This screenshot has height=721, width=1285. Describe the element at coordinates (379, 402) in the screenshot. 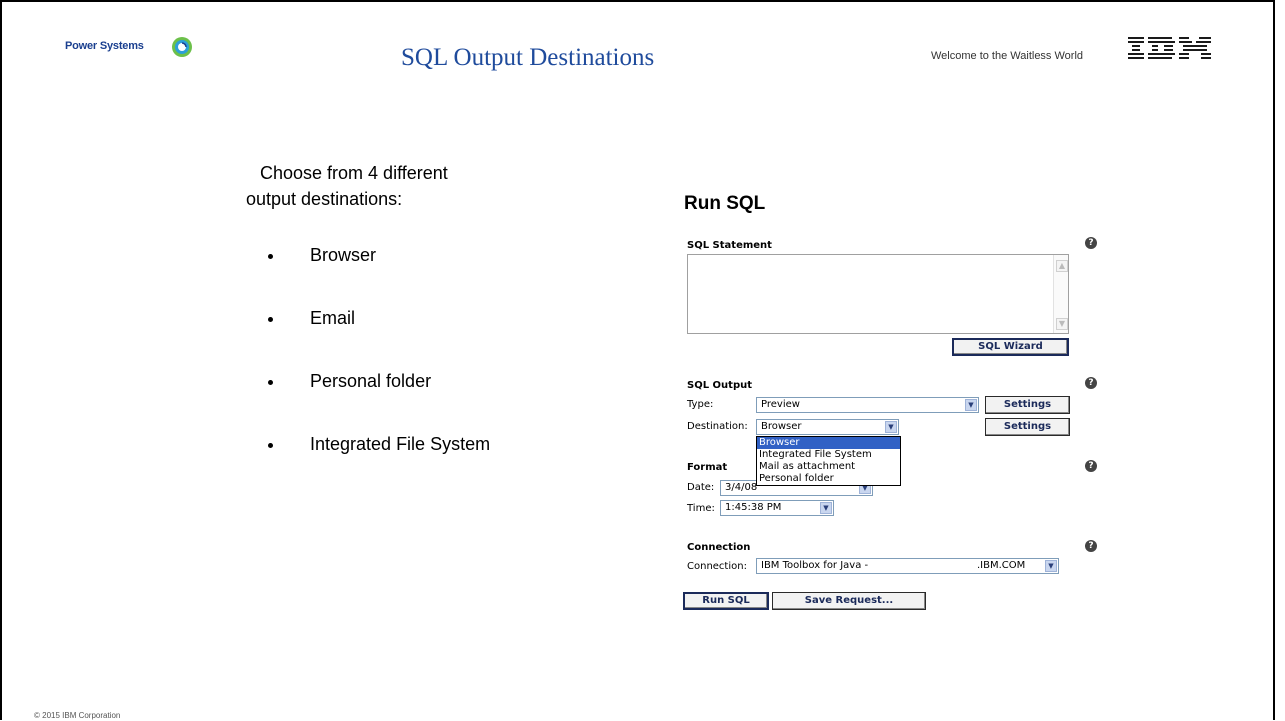

I see `list-item: Personal folder` at that location.